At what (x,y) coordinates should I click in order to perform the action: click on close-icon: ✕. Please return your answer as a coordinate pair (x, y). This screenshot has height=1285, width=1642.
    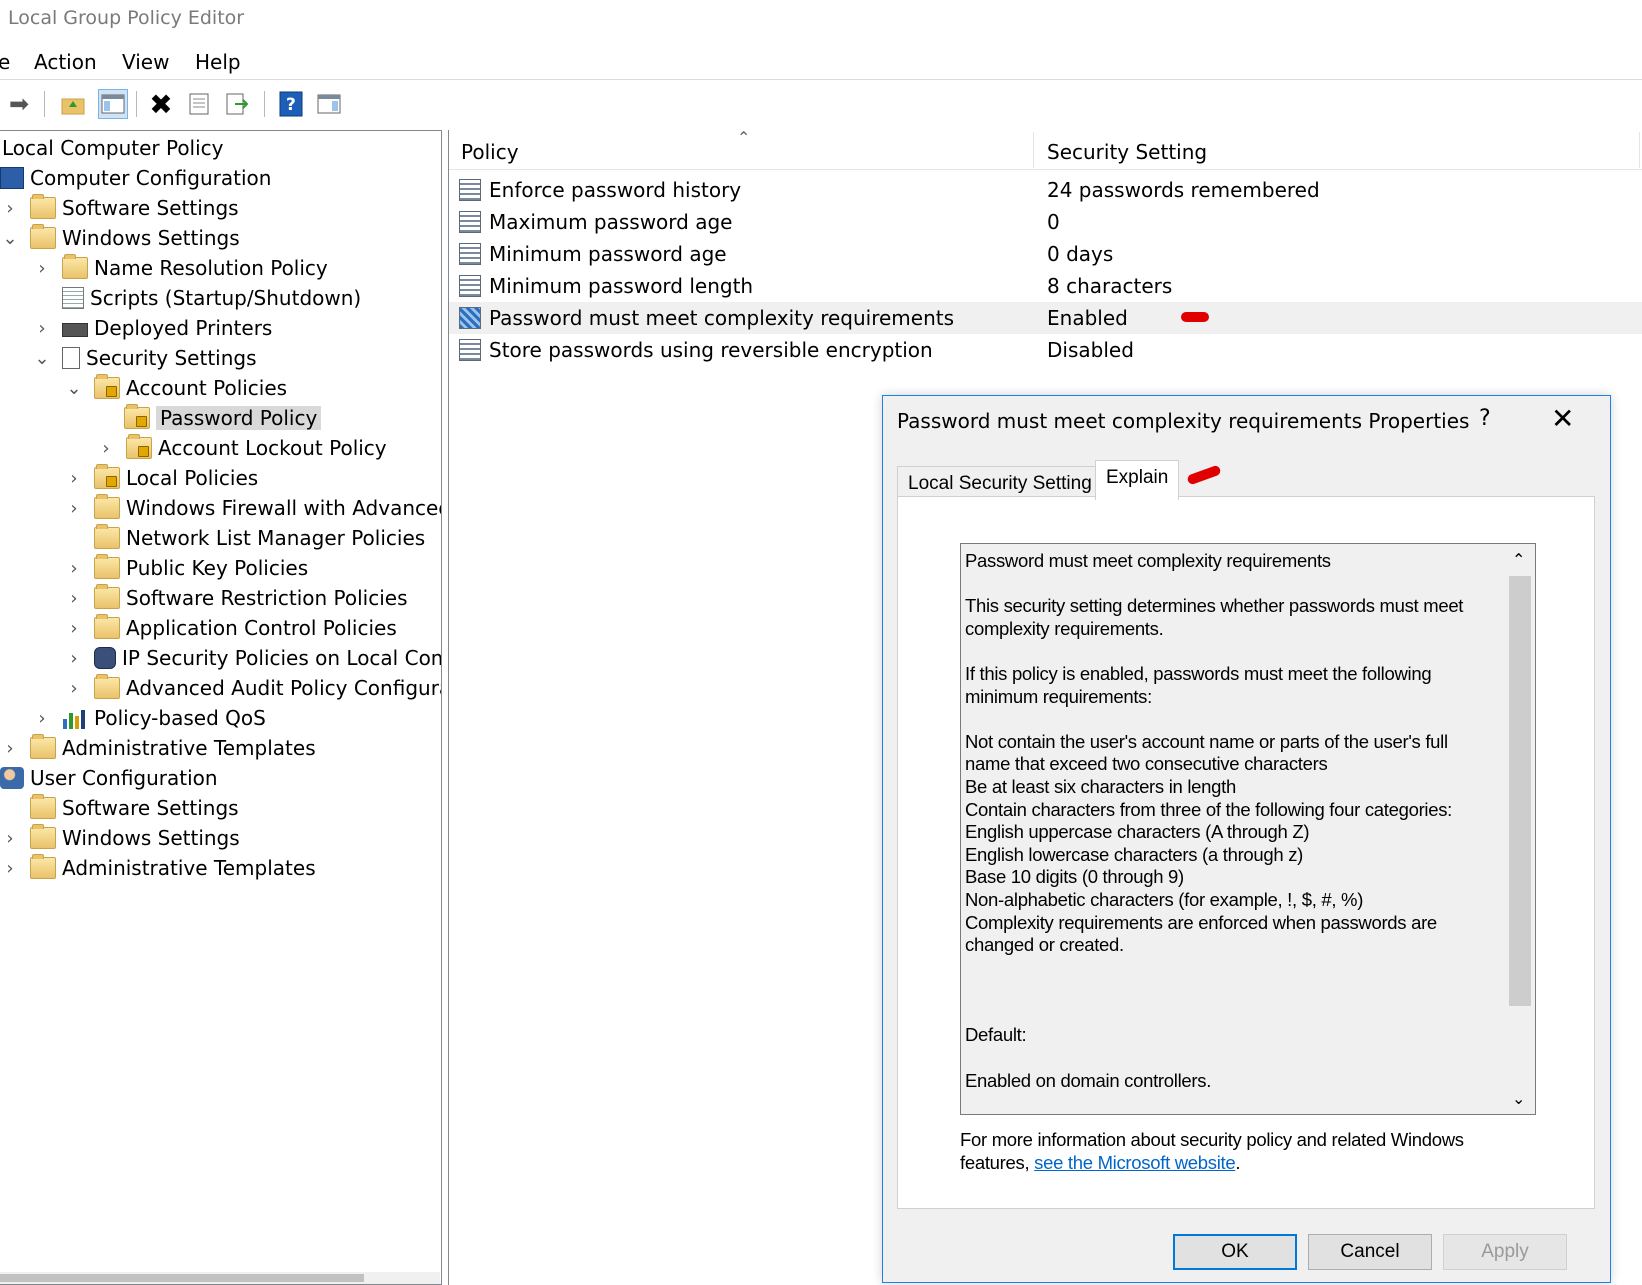
    Looking at the image, I should click on (1562, 418).